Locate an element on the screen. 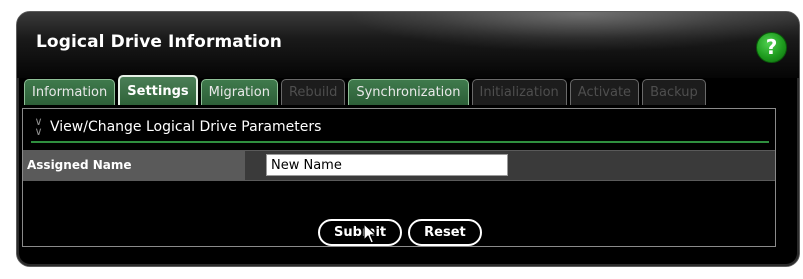 The image size is (803, 279). tab-backup: Backup is located at coordinates (674, 92).